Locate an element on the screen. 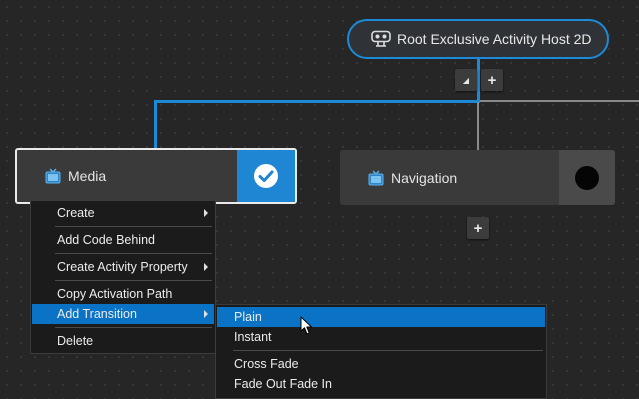 The image size is (639, 399). root-activity-host-node: Root Exclusive Activity Host 2D is located at coordinates (478, 39).